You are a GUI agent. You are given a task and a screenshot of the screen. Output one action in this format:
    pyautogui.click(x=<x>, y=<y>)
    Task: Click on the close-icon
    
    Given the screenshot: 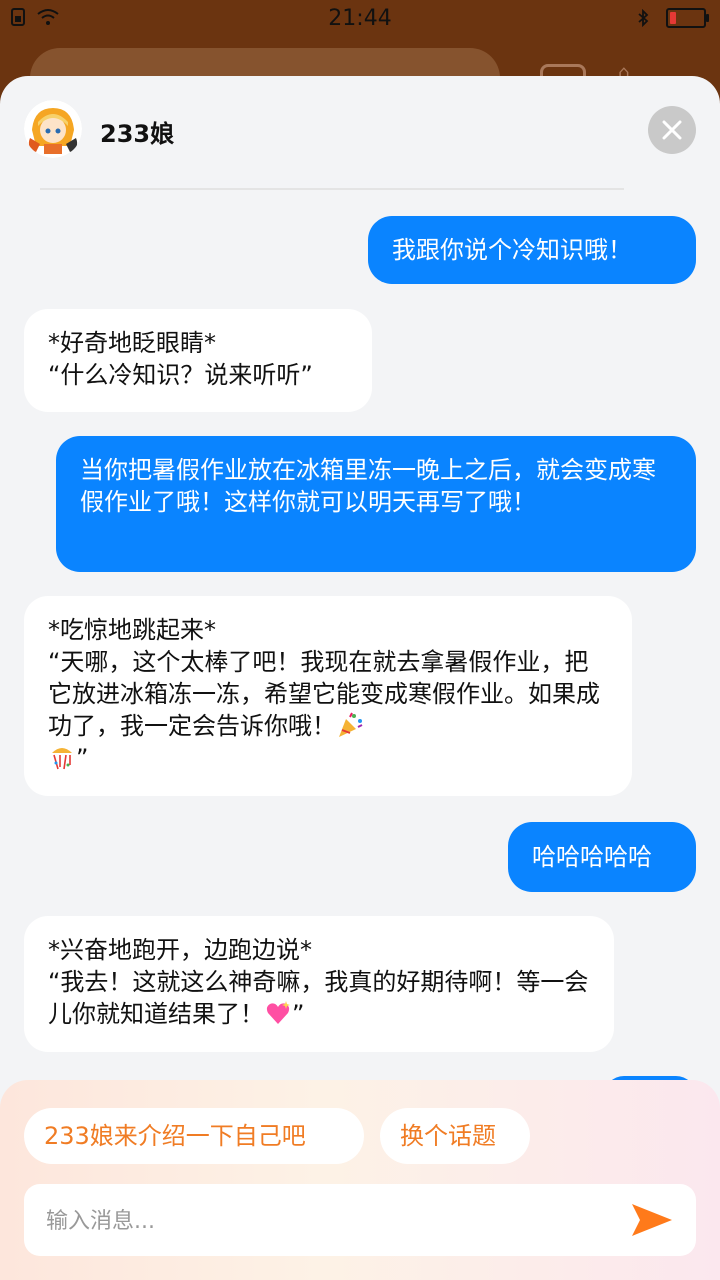 What is the action you would take?
    pyautogui.click(x=672, y=130)
    